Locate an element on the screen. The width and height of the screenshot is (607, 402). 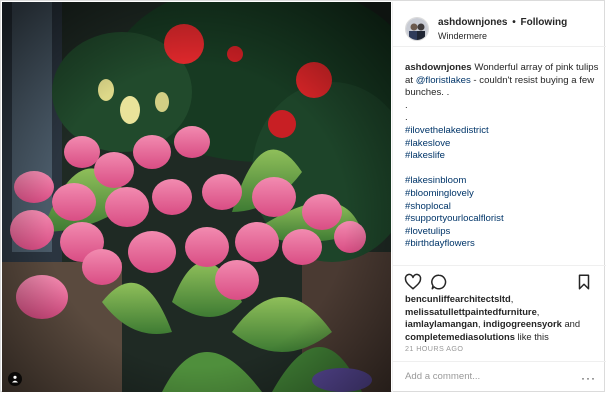
following-button: Following is located at coordinates (544, 22).